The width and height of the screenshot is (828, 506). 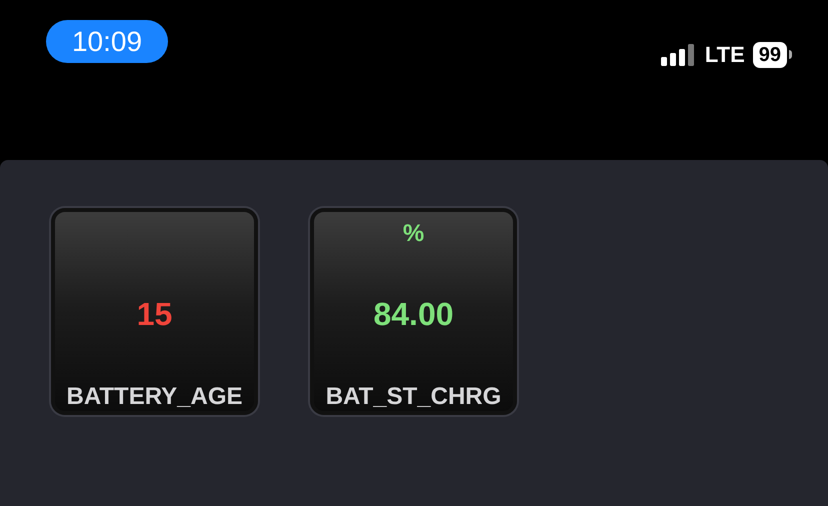 I want to click on value-label: 84.00, so click(x=413, y=314).